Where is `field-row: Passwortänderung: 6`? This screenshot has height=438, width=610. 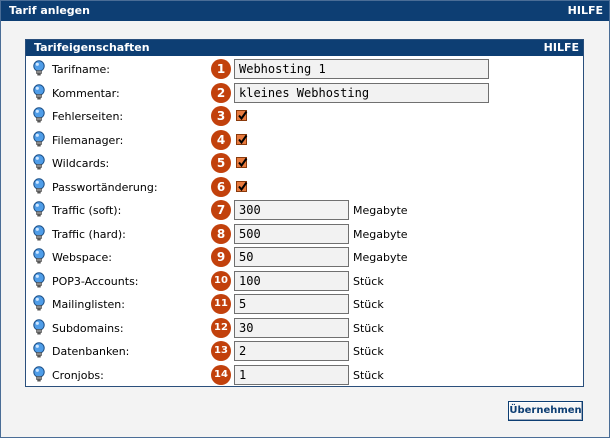 field-row: Passwortänderung: 6 is located at coordinates (304, 187).